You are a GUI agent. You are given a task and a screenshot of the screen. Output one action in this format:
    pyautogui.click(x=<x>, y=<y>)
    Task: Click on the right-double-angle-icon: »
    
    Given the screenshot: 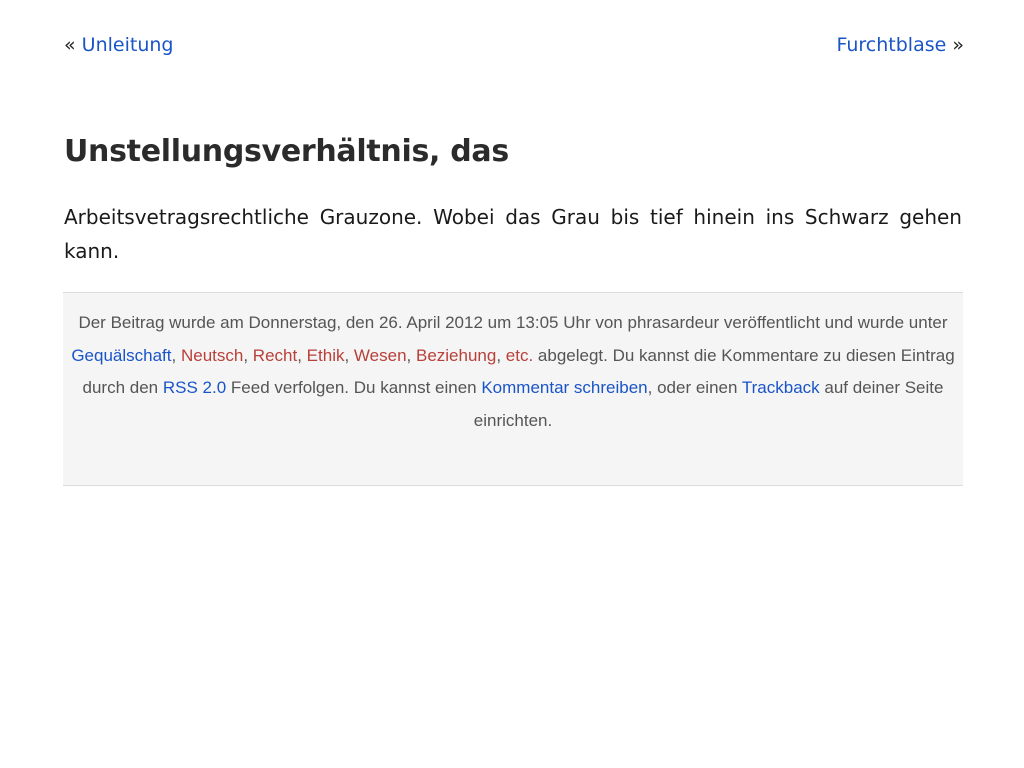 What is the action you would take?
    pyautogui.click(x=958, y=45)
    